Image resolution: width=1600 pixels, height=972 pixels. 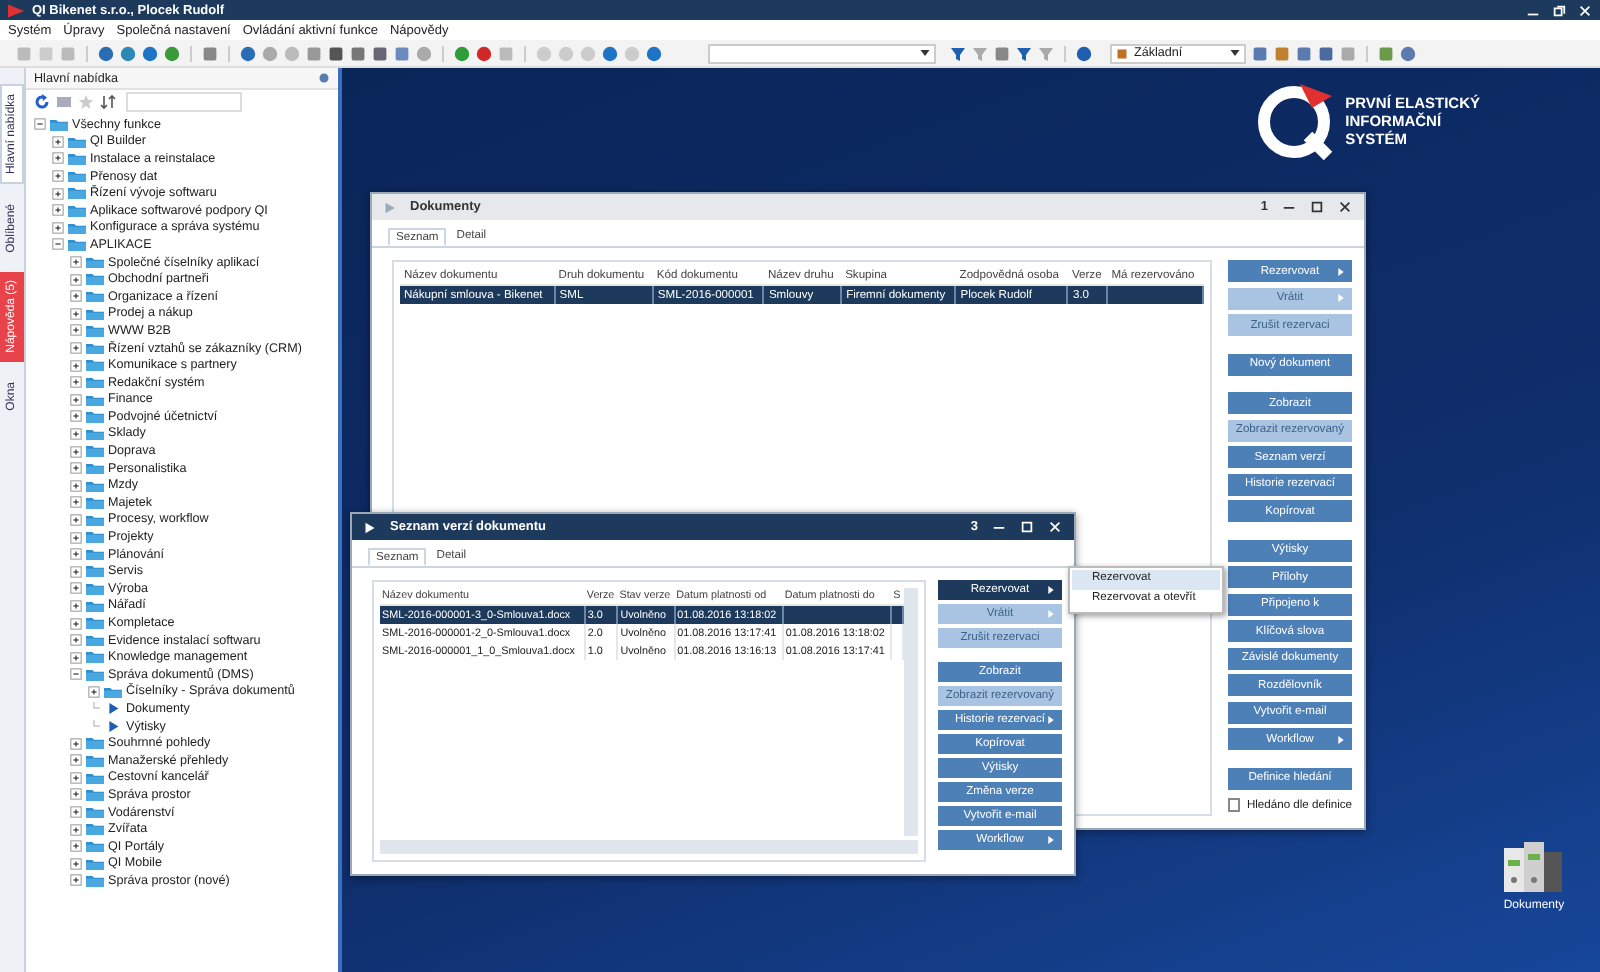 What do you see at coordinates (1295, 120) in the screenshot?
I see `logo-icon` at bounding box center [1295, 120].